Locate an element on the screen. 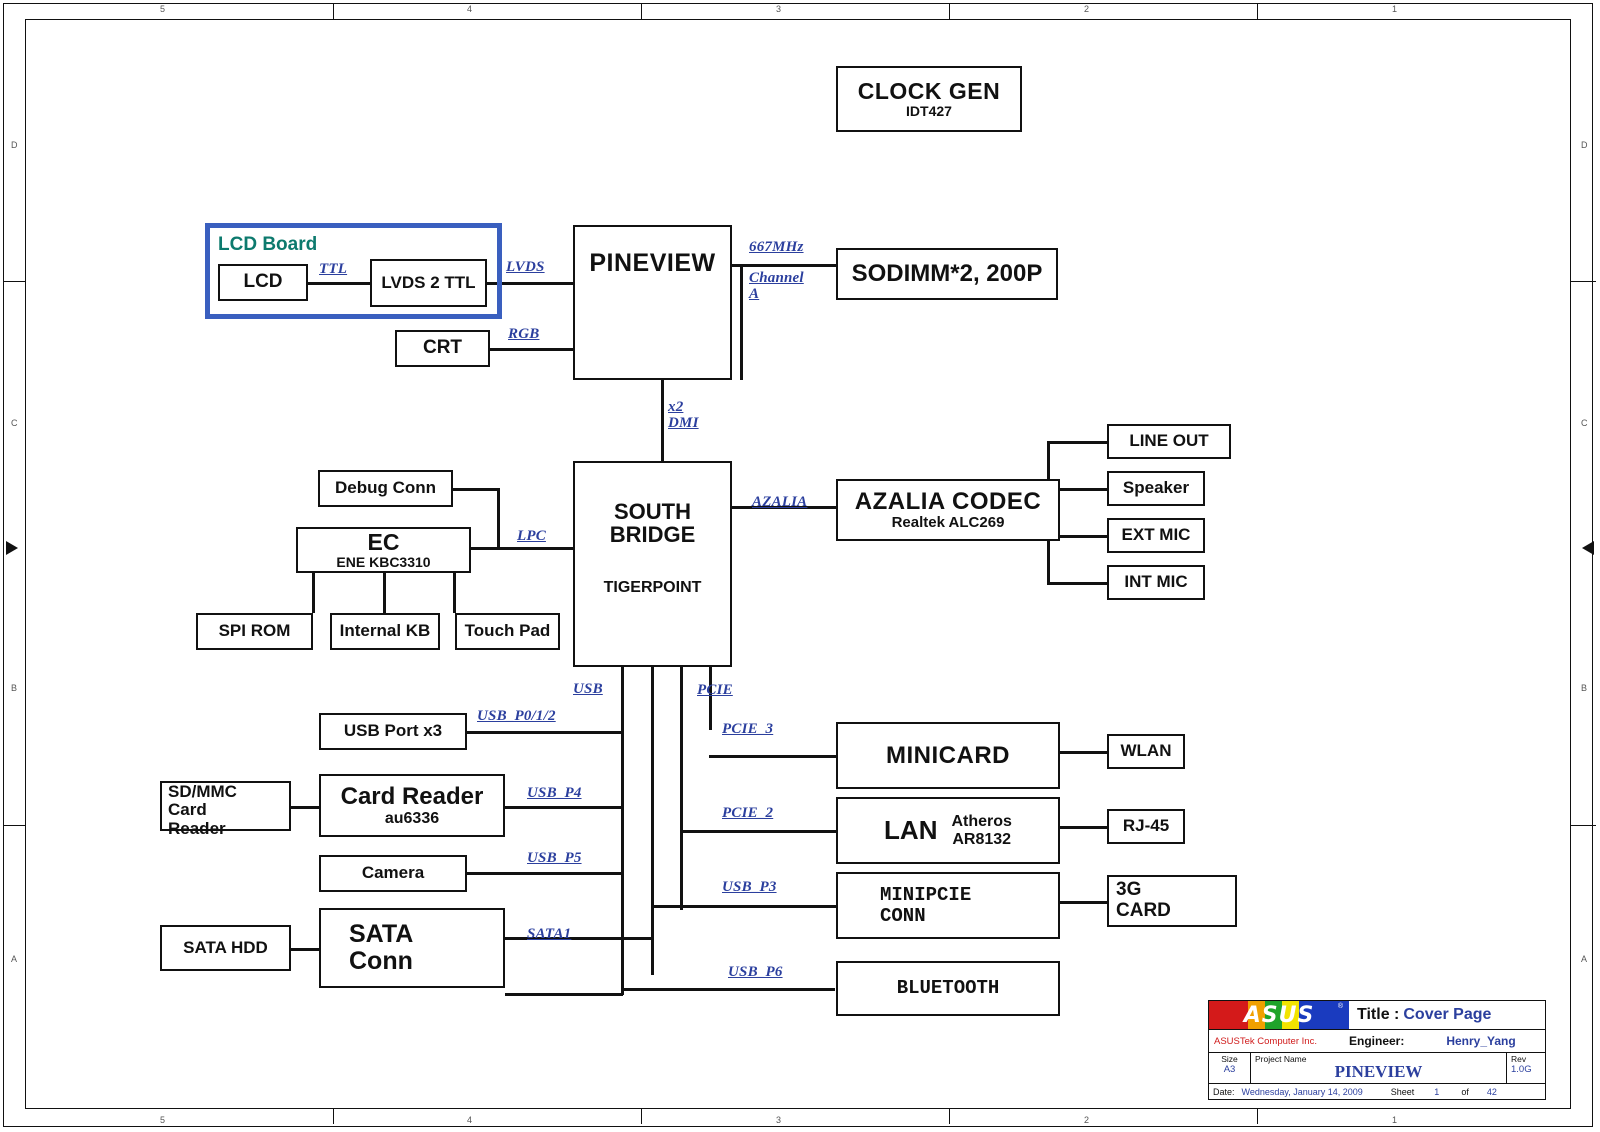 This screenshot has width=1600, height=1132. block-rj45: RJ-45 is located at coordinates (1146, 826).